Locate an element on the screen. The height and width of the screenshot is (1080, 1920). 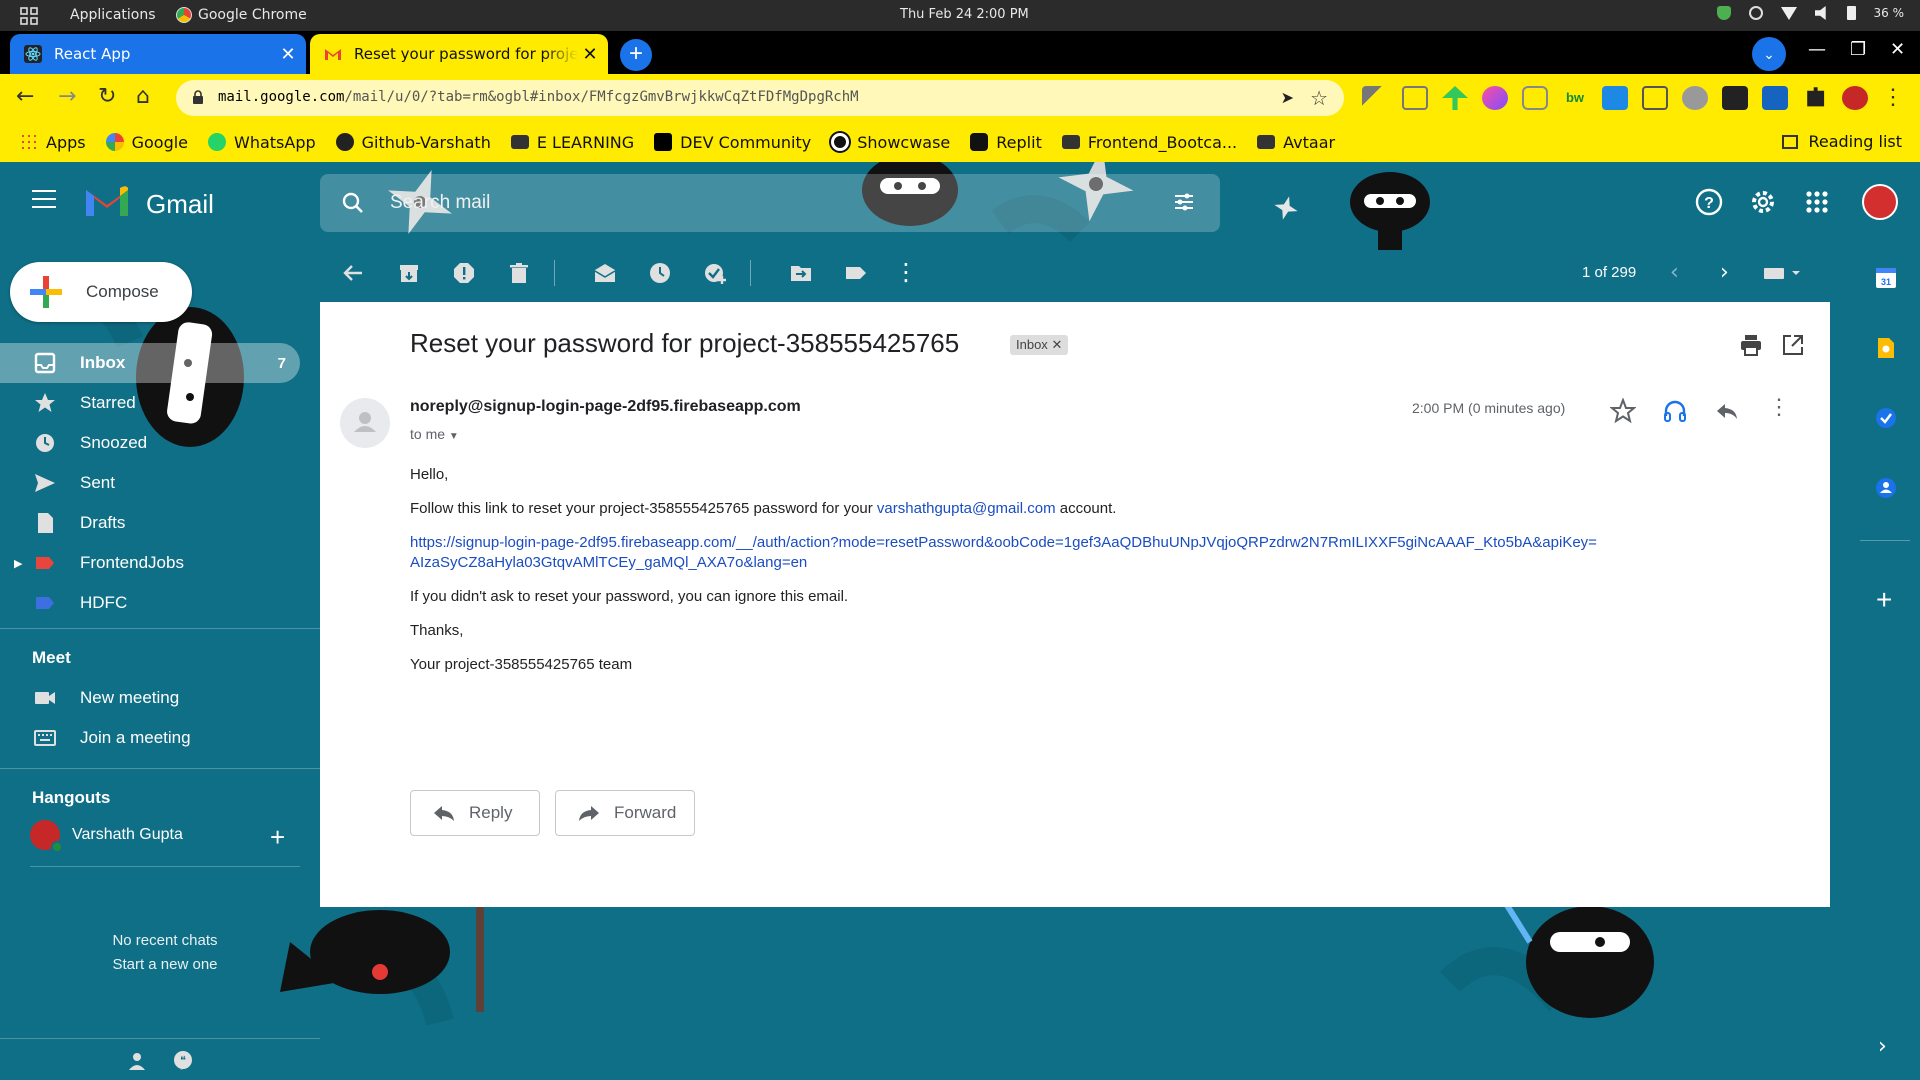
active-app-label: Google Chrome is located at coordinates (252, 15).